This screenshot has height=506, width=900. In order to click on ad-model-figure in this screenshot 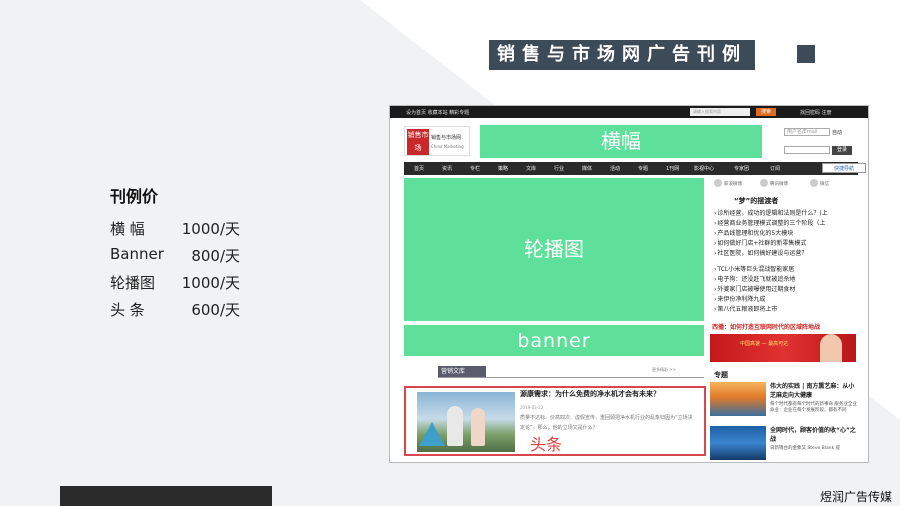, I will do `click(831, 348)`.